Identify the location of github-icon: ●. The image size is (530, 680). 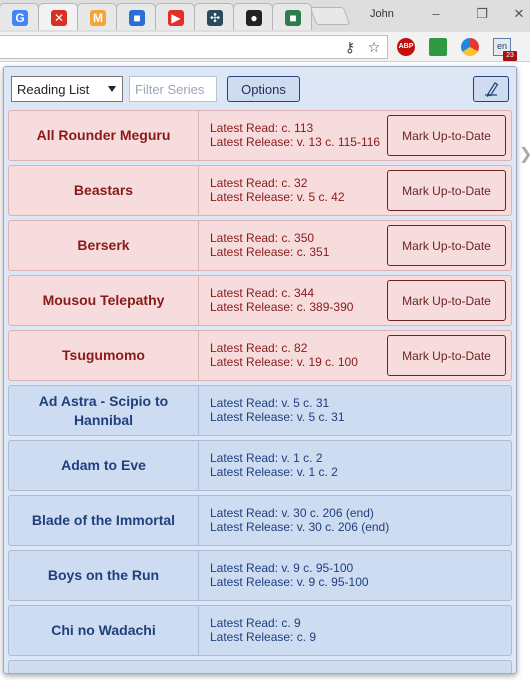
(254, 18).